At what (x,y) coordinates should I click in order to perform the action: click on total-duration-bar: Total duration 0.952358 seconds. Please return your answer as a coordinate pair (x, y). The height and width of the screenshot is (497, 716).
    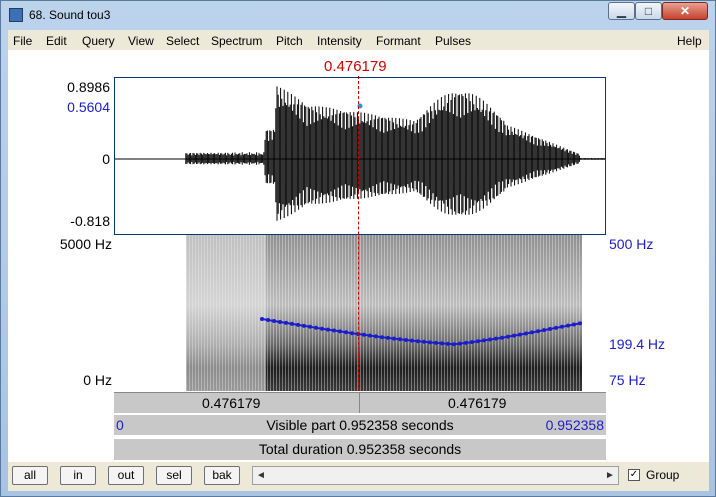
    Looking at the image, I should click on (360, 449).